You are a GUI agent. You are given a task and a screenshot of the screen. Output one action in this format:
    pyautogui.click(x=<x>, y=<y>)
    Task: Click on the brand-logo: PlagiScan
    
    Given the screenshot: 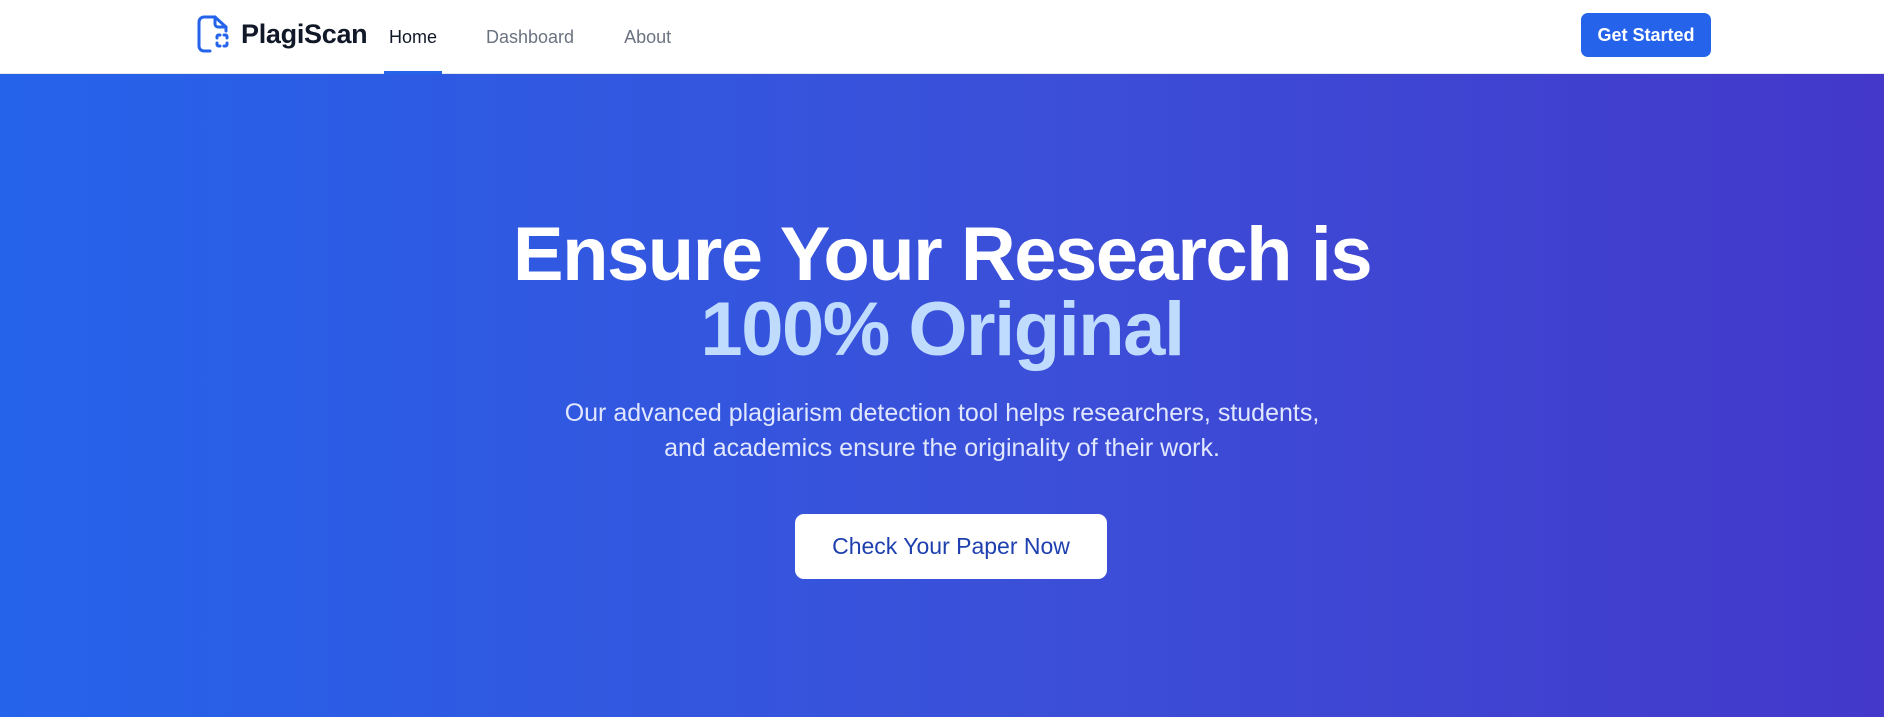 What is the action you would take?
    pyautogui.click(x=281, y=34)
    